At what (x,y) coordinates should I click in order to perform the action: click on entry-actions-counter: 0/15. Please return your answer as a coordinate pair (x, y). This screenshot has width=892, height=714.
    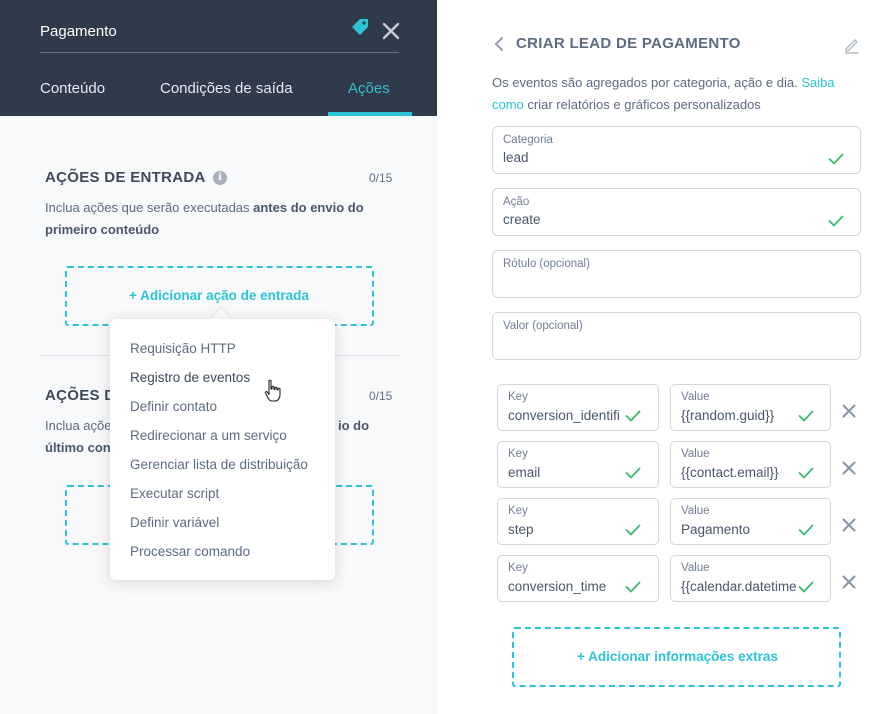
    Looking at the image, I should click on (381, 178).